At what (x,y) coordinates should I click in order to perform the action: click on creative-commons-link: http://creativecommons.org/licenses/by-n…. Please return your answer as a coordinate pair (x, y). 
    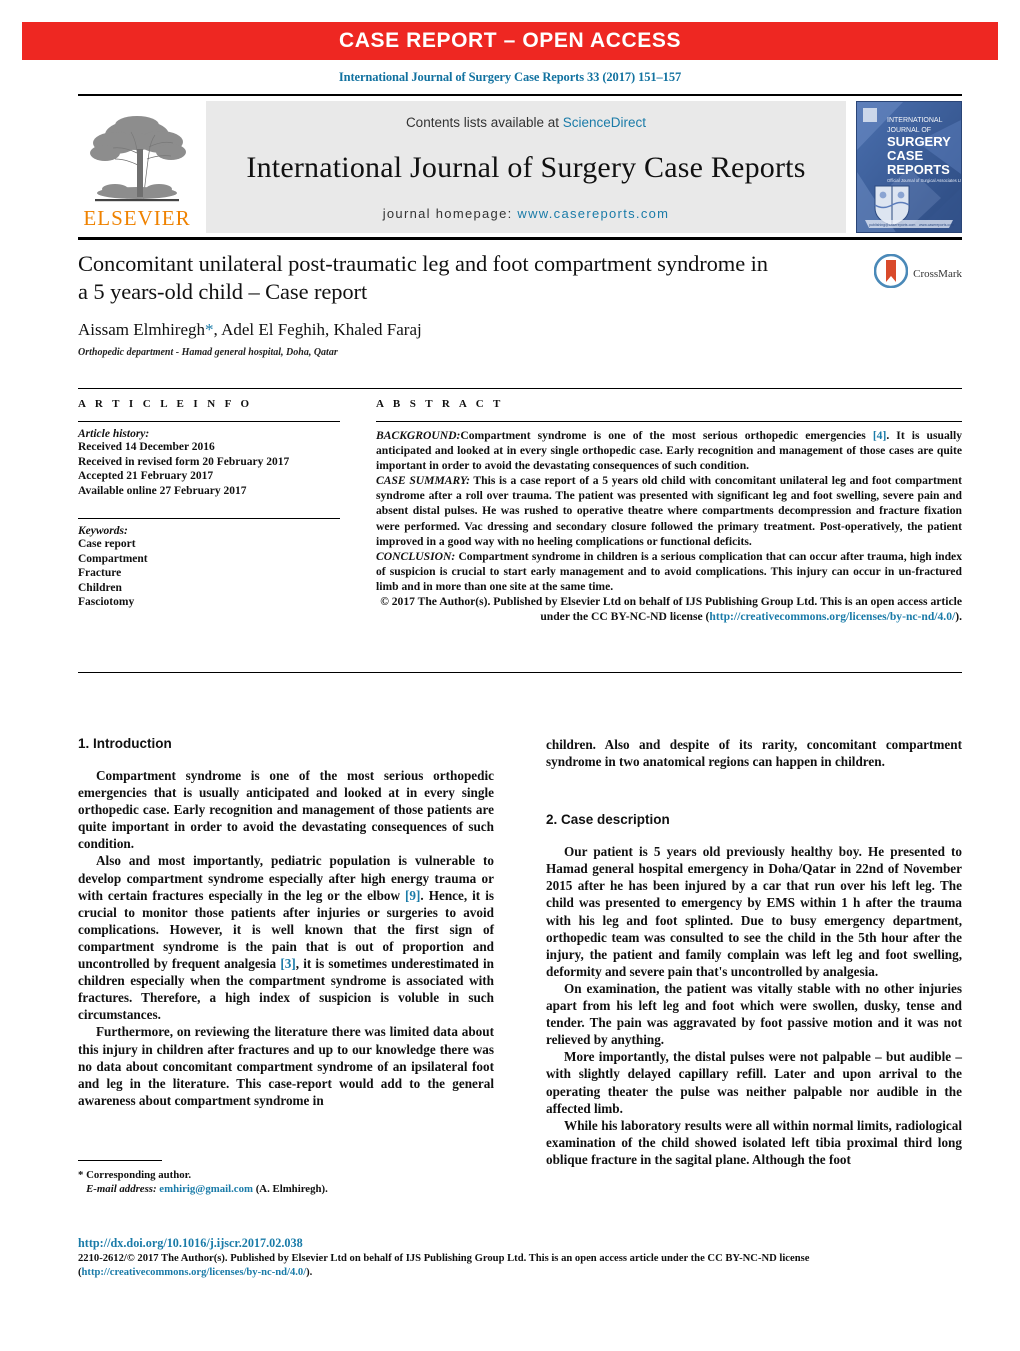
    Looking at the image, I should click on (832, 616).